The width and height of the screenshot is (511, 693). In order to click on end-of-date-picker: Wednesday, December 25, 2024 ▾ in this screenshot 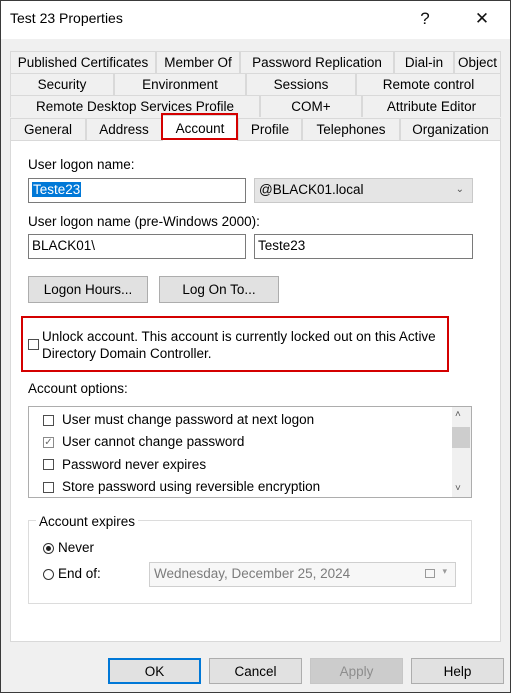, I will do `click(302, 574)`.